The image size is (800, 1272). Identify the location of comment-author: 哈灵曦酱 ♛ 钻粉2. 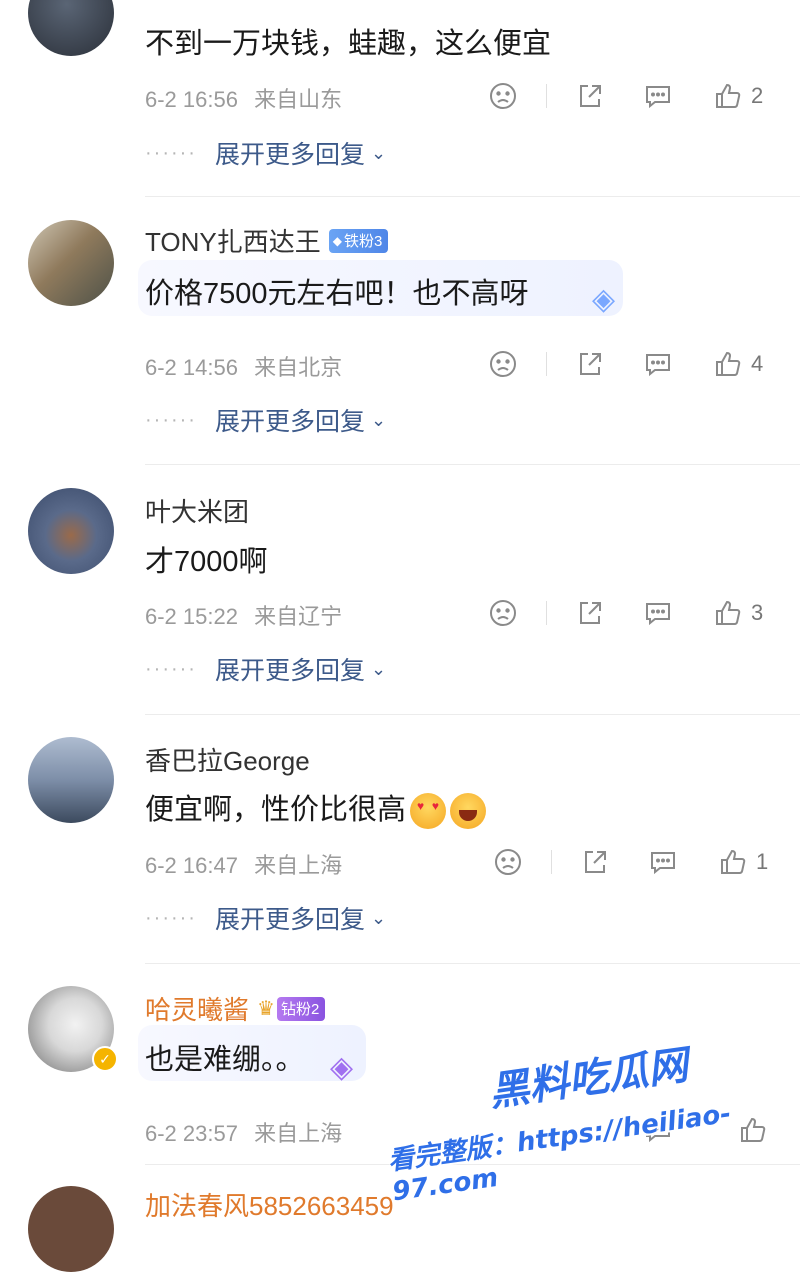
(235, 1008).